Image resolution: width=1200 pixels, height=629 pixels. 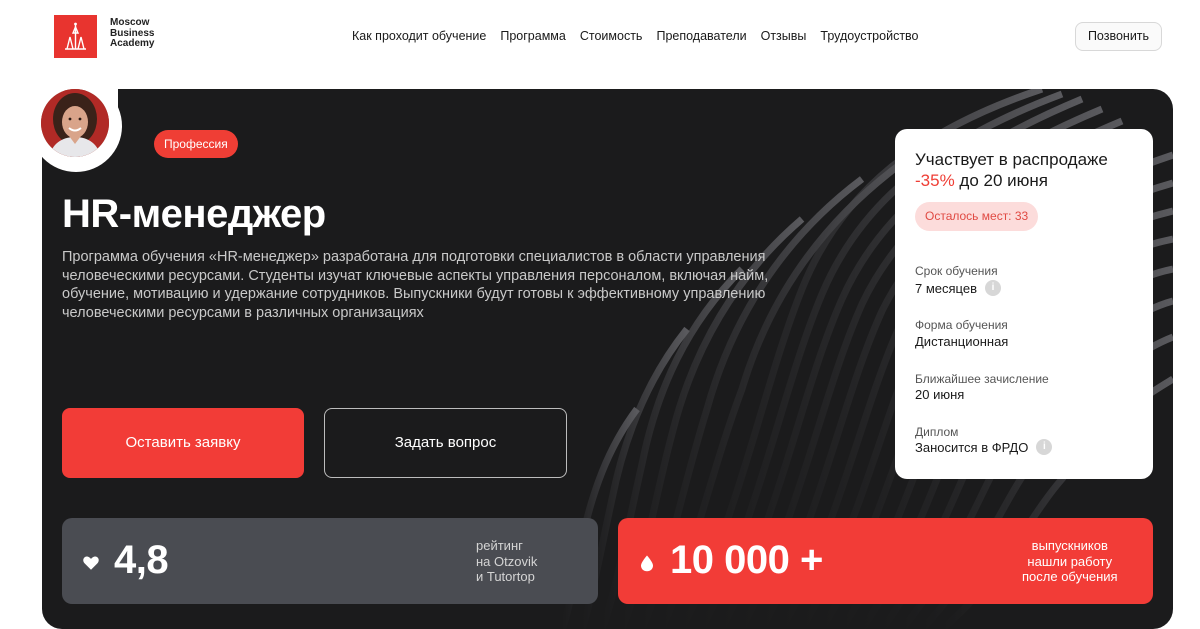 I want to click on duration-label: Срок обучения, so click(x=956, y=271).